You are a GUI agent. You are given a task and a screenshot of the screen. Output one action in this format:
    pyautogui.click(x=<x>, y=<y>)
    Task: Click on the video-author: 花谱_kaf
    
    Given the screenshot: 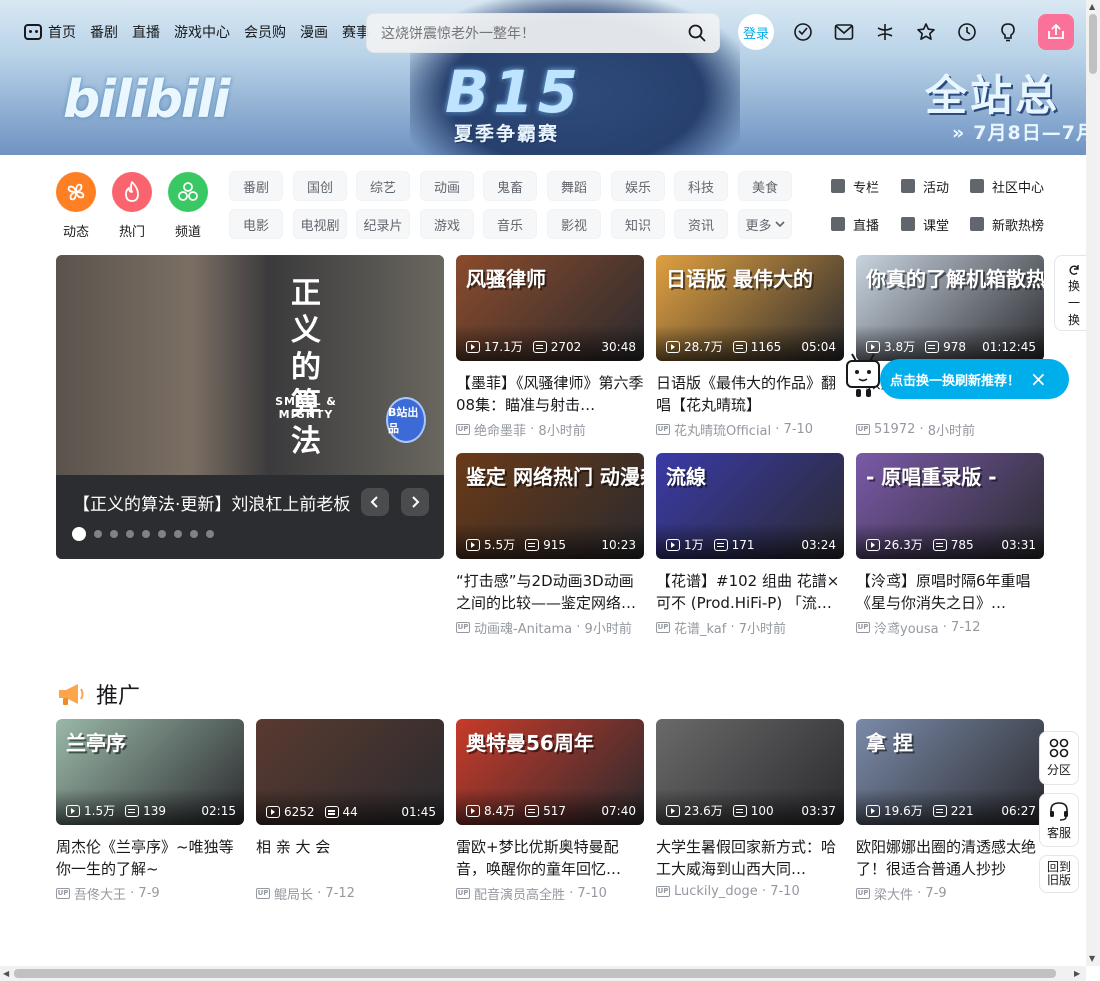 What is the action you would take?
    pyautogui.click(x=700, y=627)
    